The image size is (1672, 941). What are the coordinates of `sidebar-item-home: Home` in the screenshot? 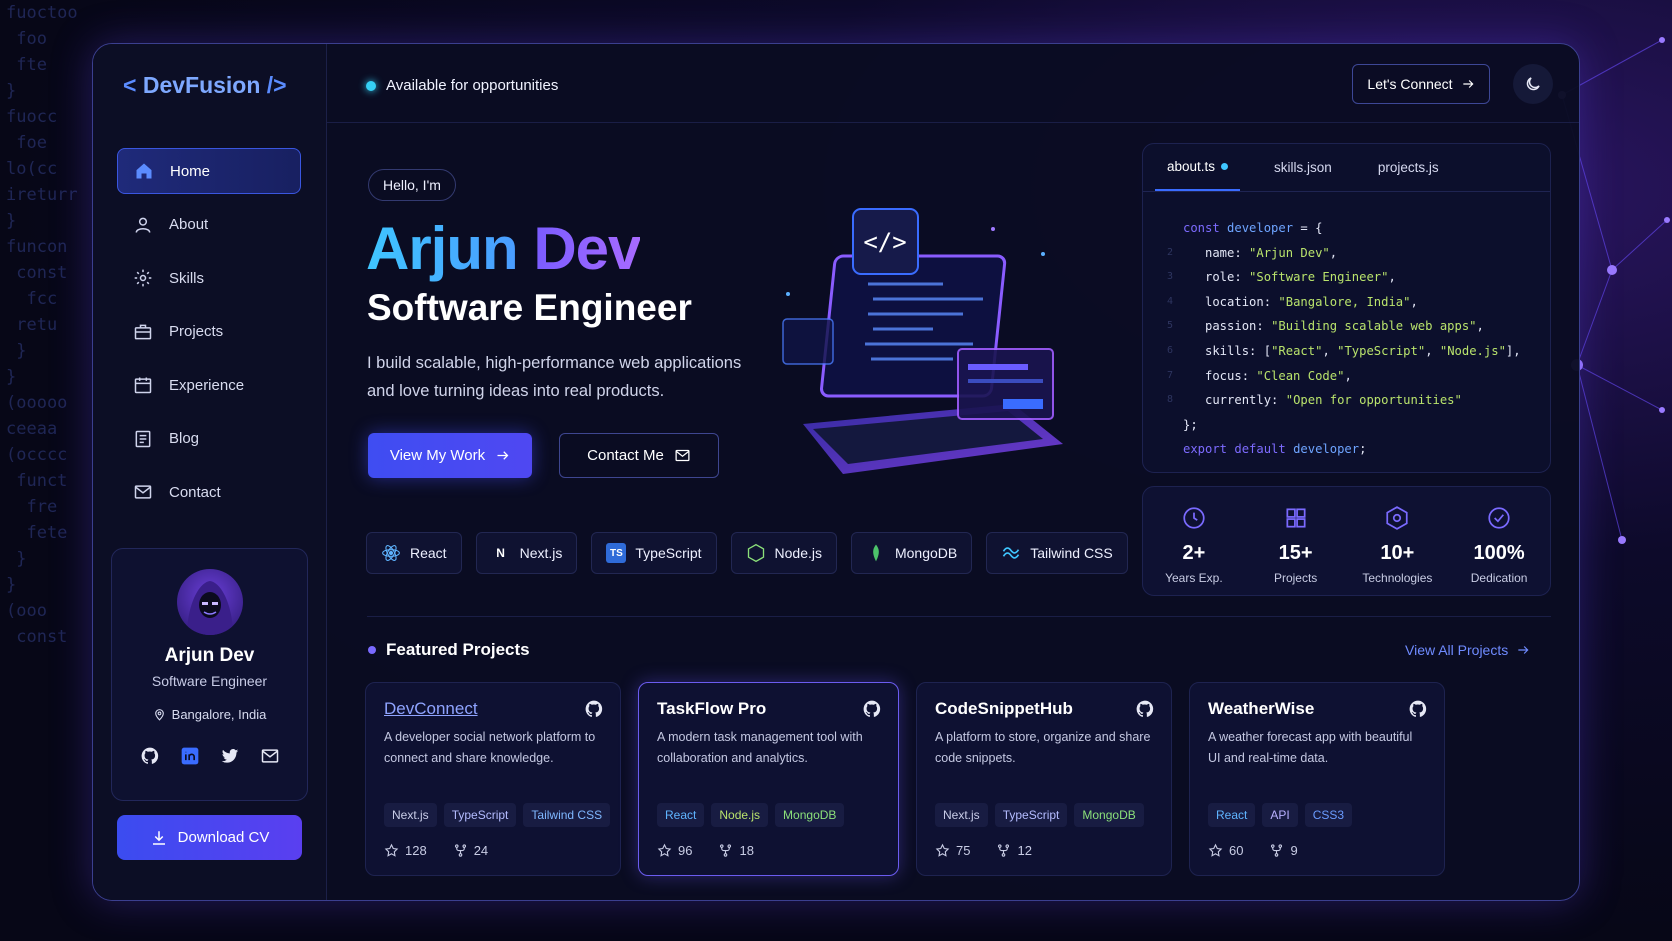 It's located at (209, 171).